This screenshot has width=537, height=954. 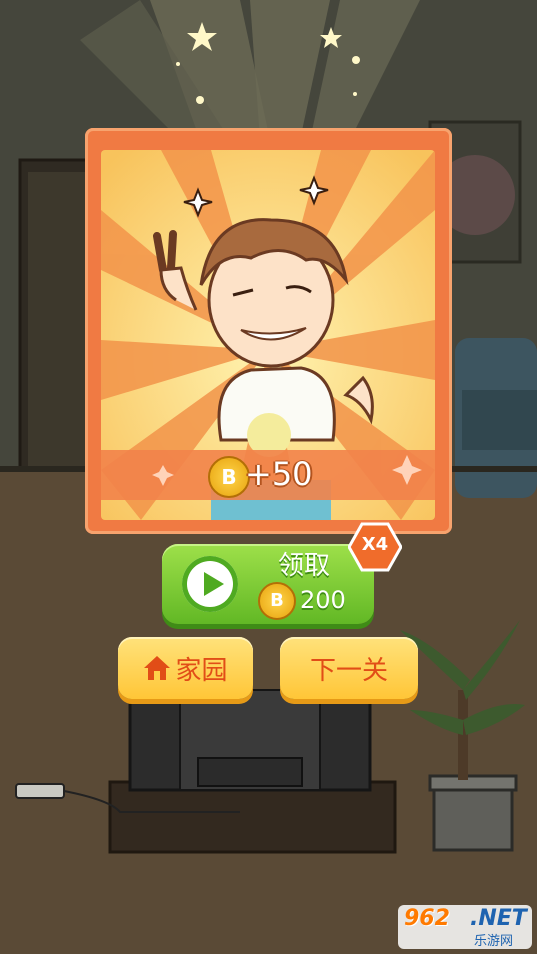 What do you see at coordinates (210, 584) in the screenshot?
I see `play-video-icon` at bounding box center [210, 584].